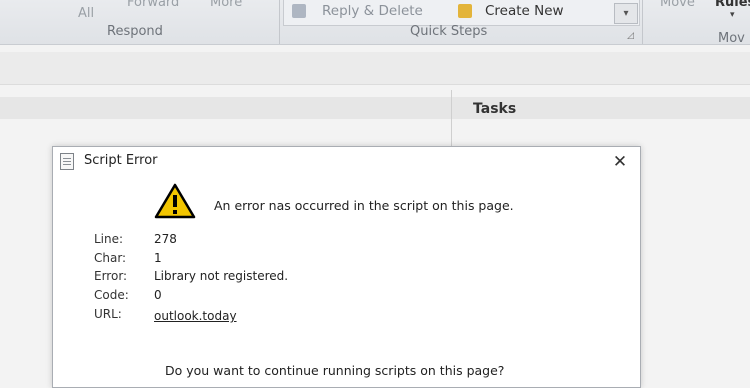  Describe the element at coordinates (110, 258) in the screenshot. I see `field-label-char: Char:` at that location.